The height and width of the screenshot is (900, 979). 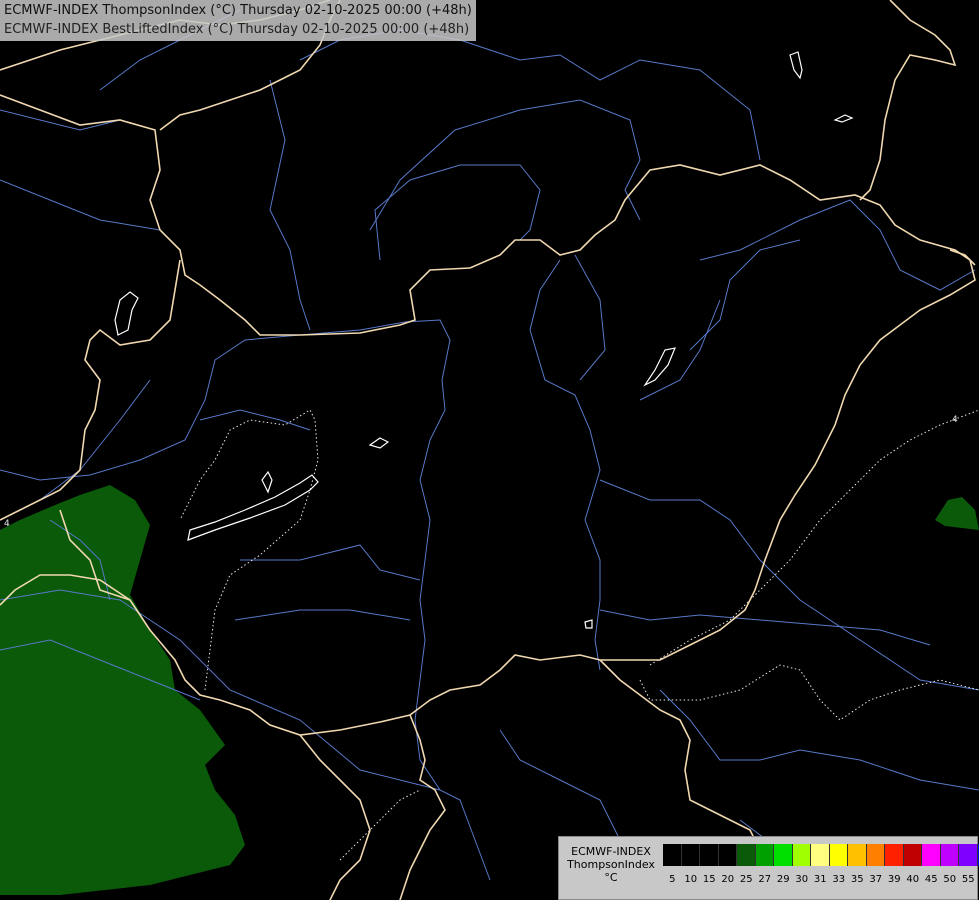 I want to click on legend-tick: 31, so click(x=820, y=879).